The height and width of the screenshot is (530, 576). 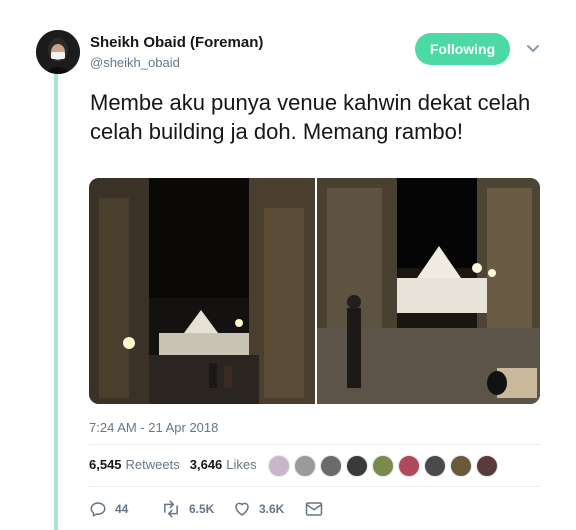 I want to click on tweet-actions: 44 6.5K 3.6K, so click(x=206, y=509).